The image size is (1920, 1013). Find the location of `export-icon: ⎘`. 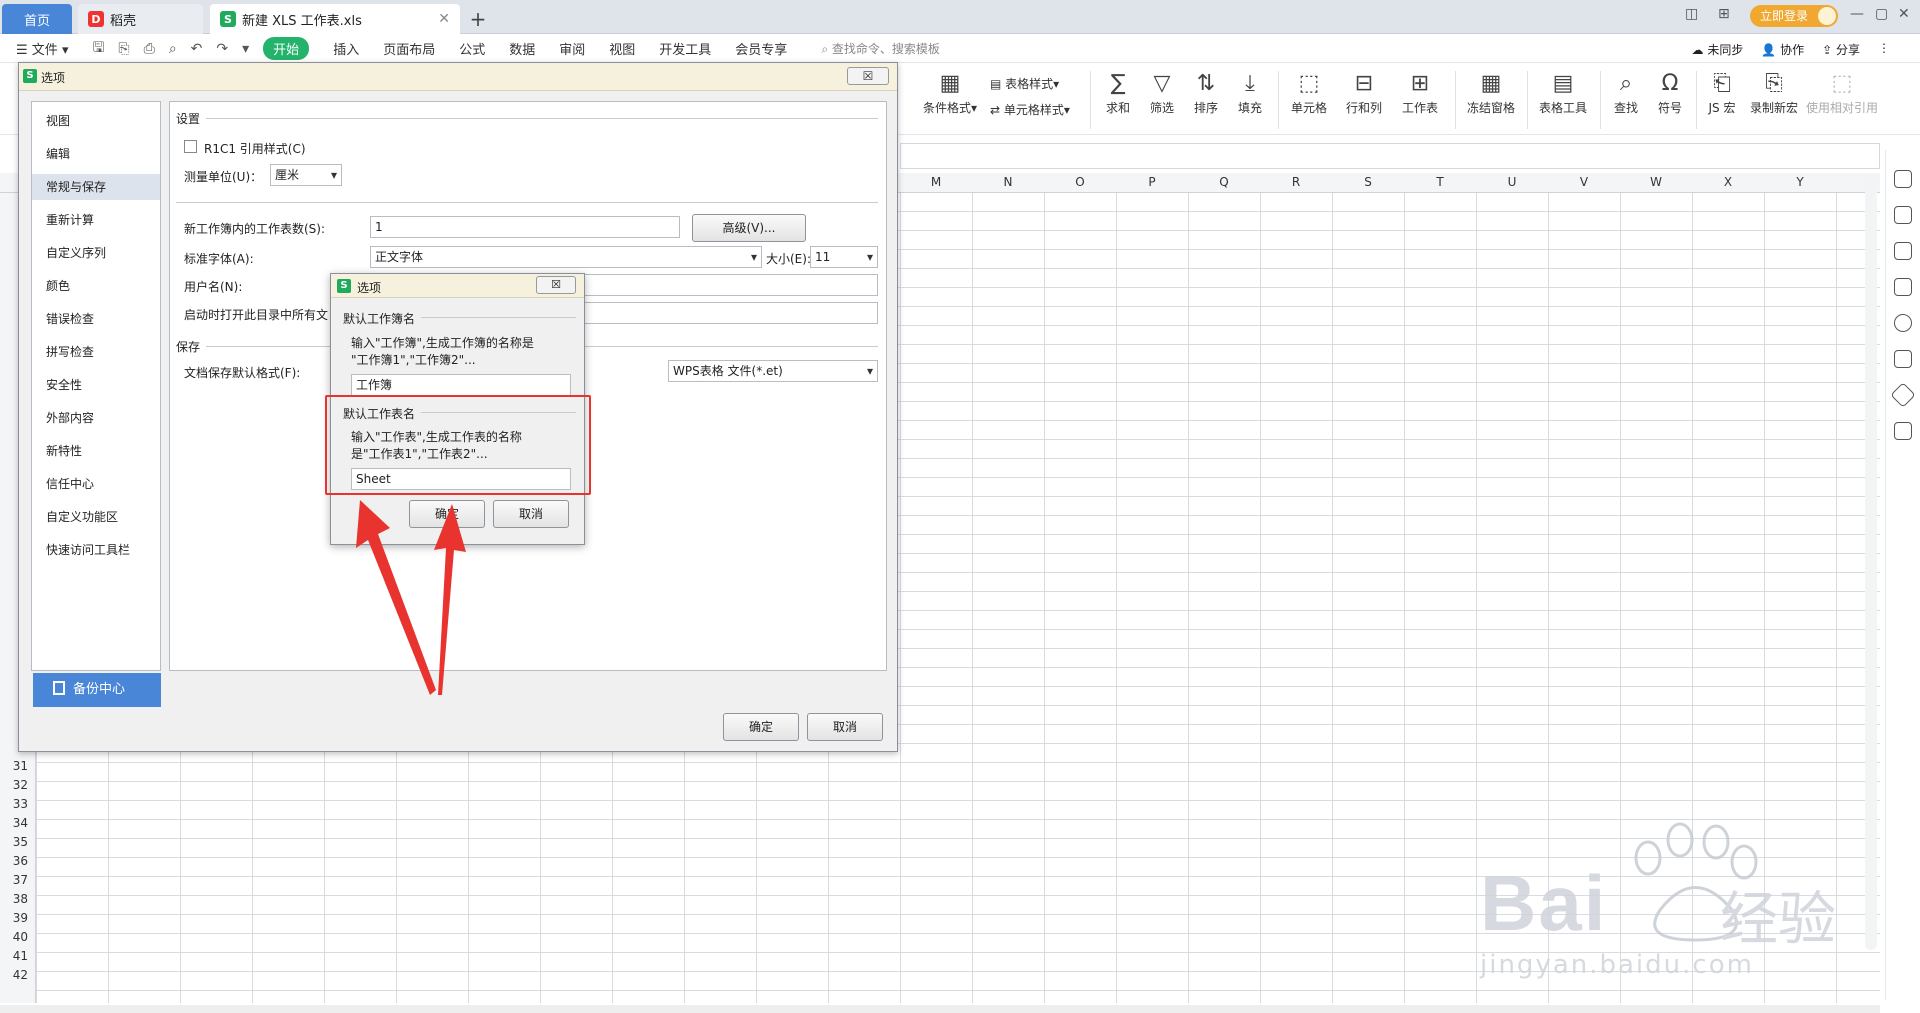

export-icon: ⎘ is located at coordinates (123, 49).